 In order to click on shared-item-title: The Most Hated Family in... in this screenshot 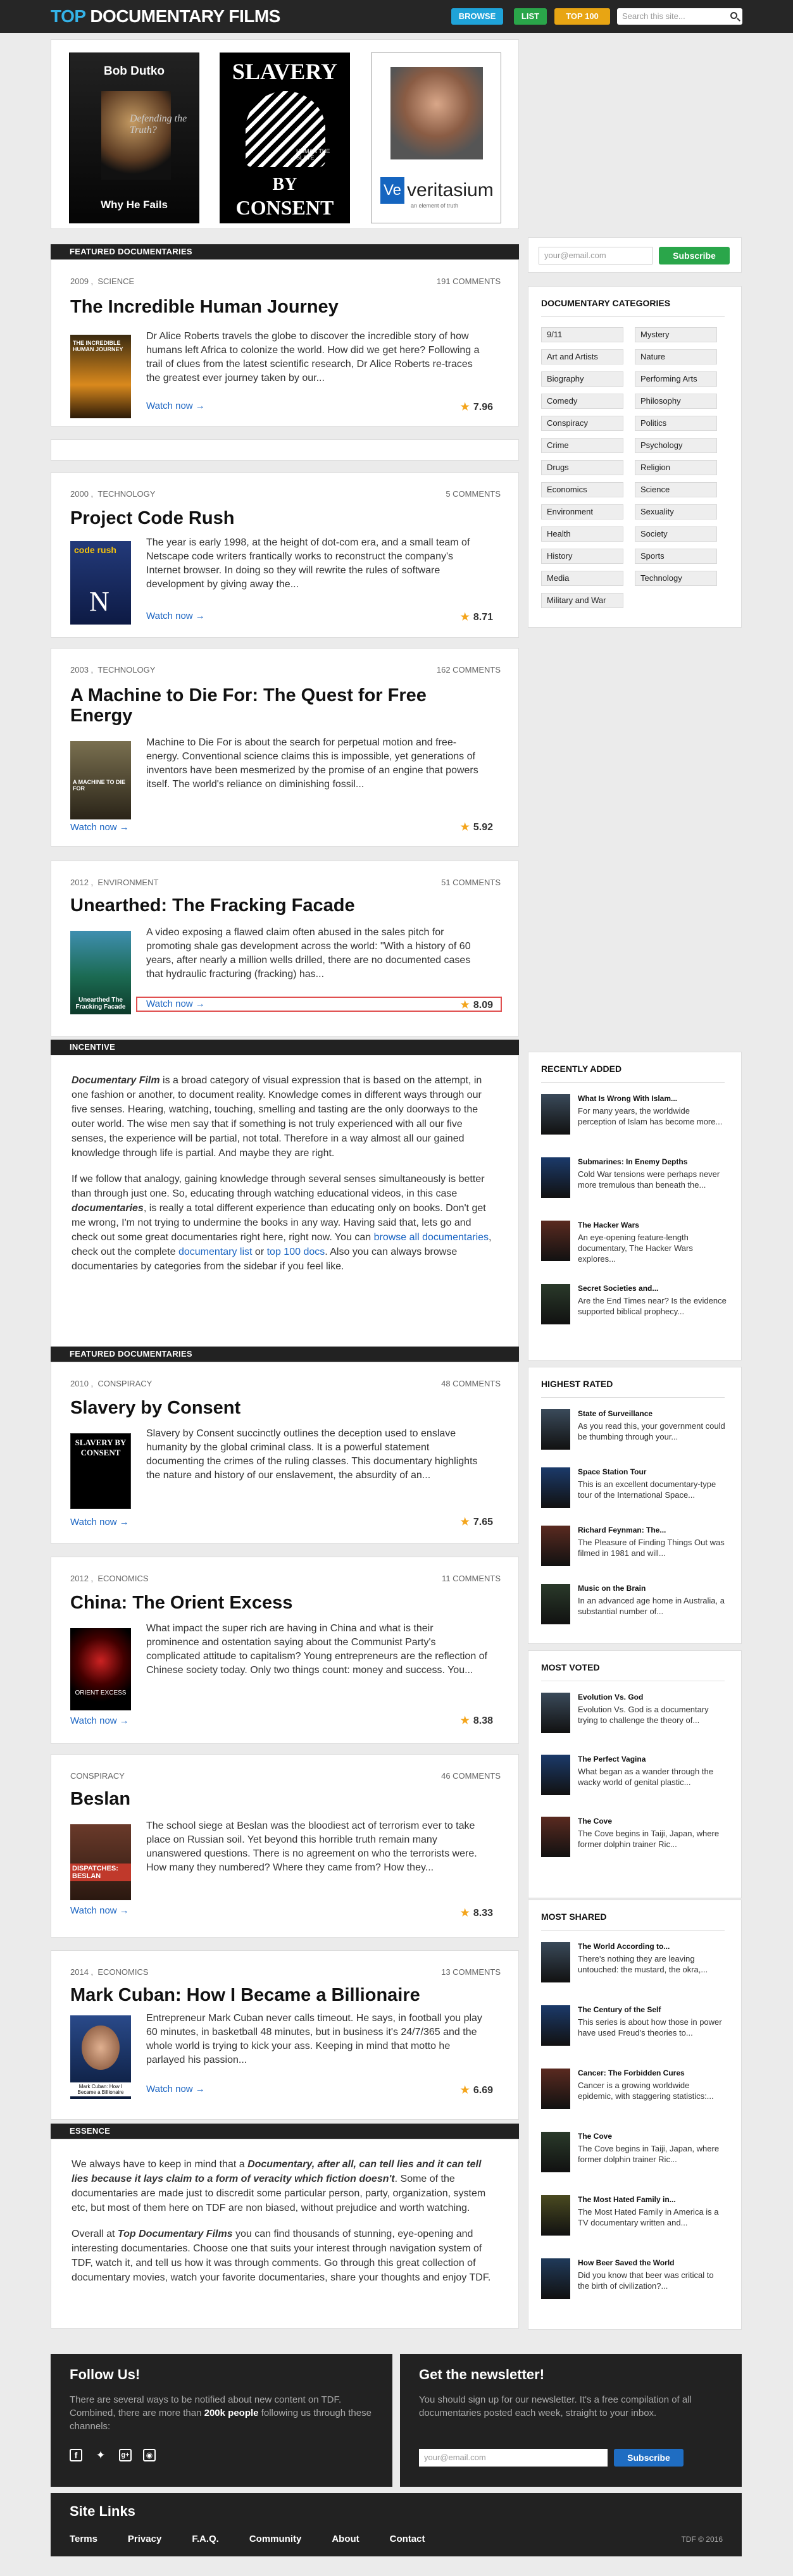, I will do `click(654, 2200)`.